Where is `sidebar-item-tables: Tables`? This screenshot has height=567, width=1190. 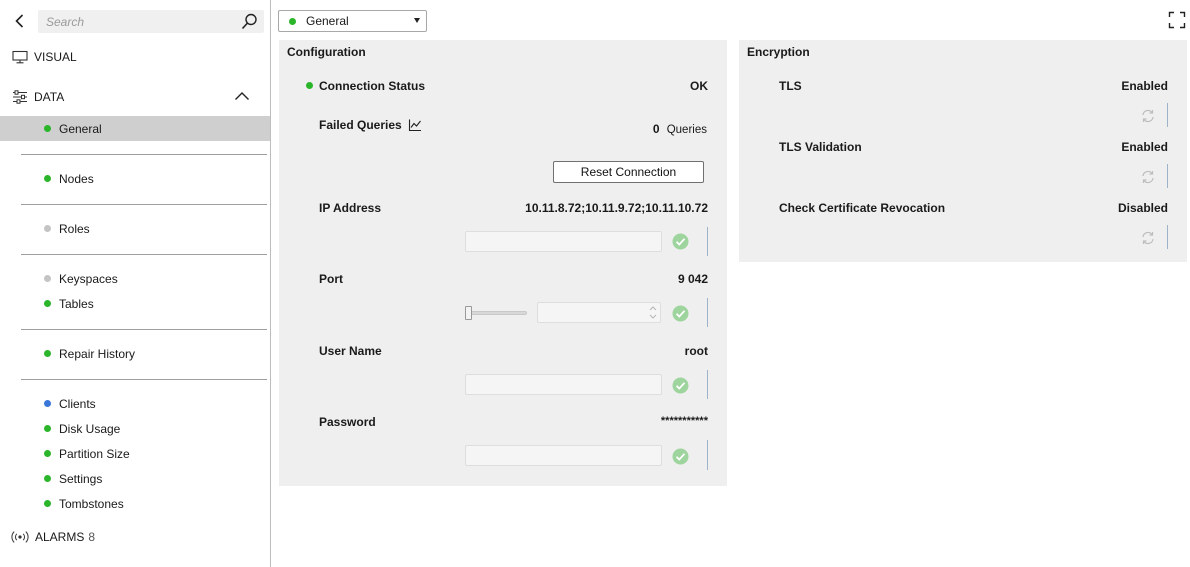 sidebar-item-tables: Tables is located at coordinates (135, 303).